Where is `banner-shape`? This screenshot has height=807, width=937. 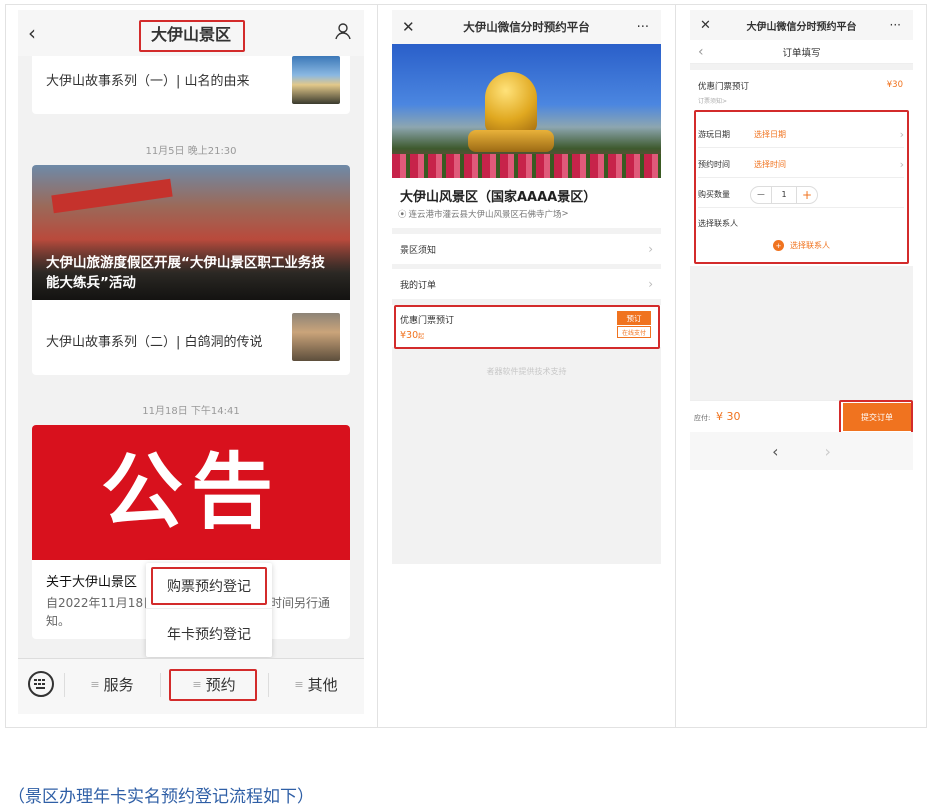 banner-shape is located at coordinates (112, 196).